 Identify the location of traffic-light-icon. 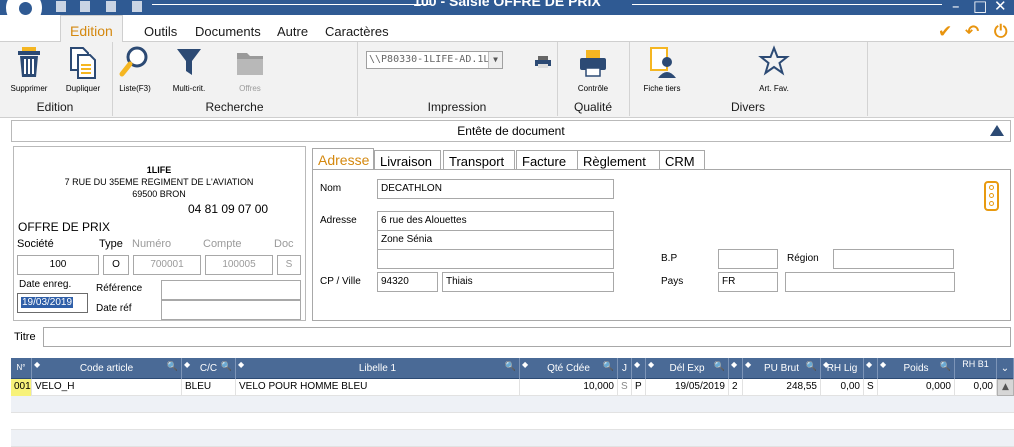
(991, 196).